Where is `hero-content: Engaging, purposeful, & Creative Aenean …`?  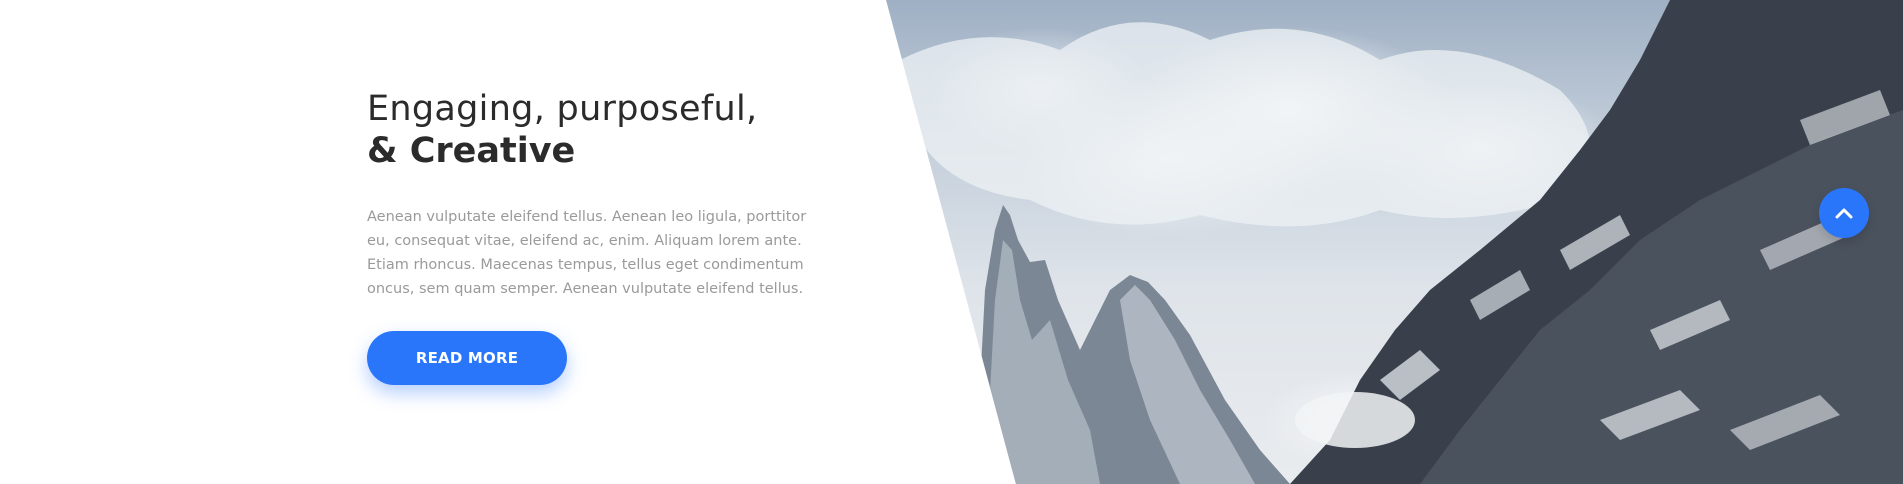
hero-content: Engaging, purposeful, & Creative Aenean … is located at coordinates (597, 236).